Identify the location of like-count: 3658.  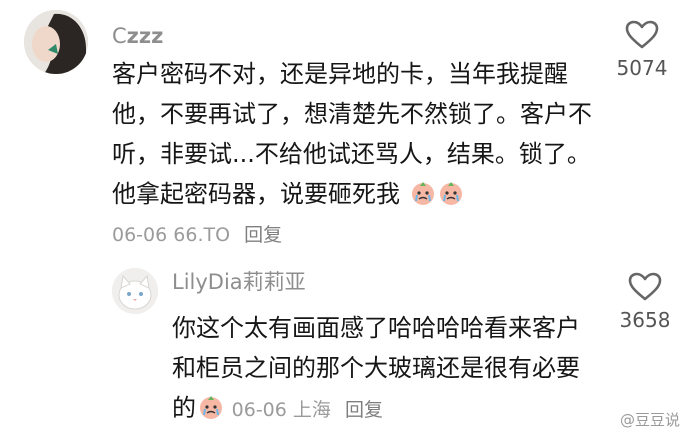
(645, 320).